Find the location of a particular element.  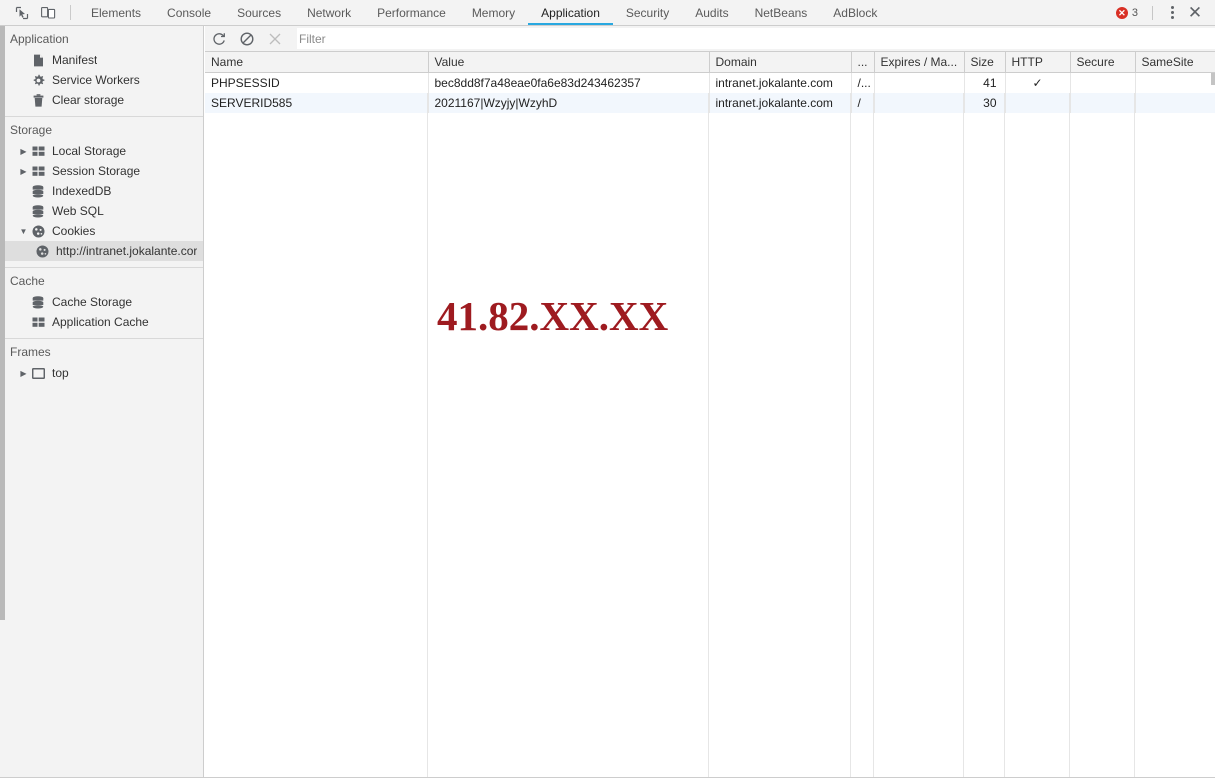

column-header-http: HTTP is located at coordinates (1038, 62).